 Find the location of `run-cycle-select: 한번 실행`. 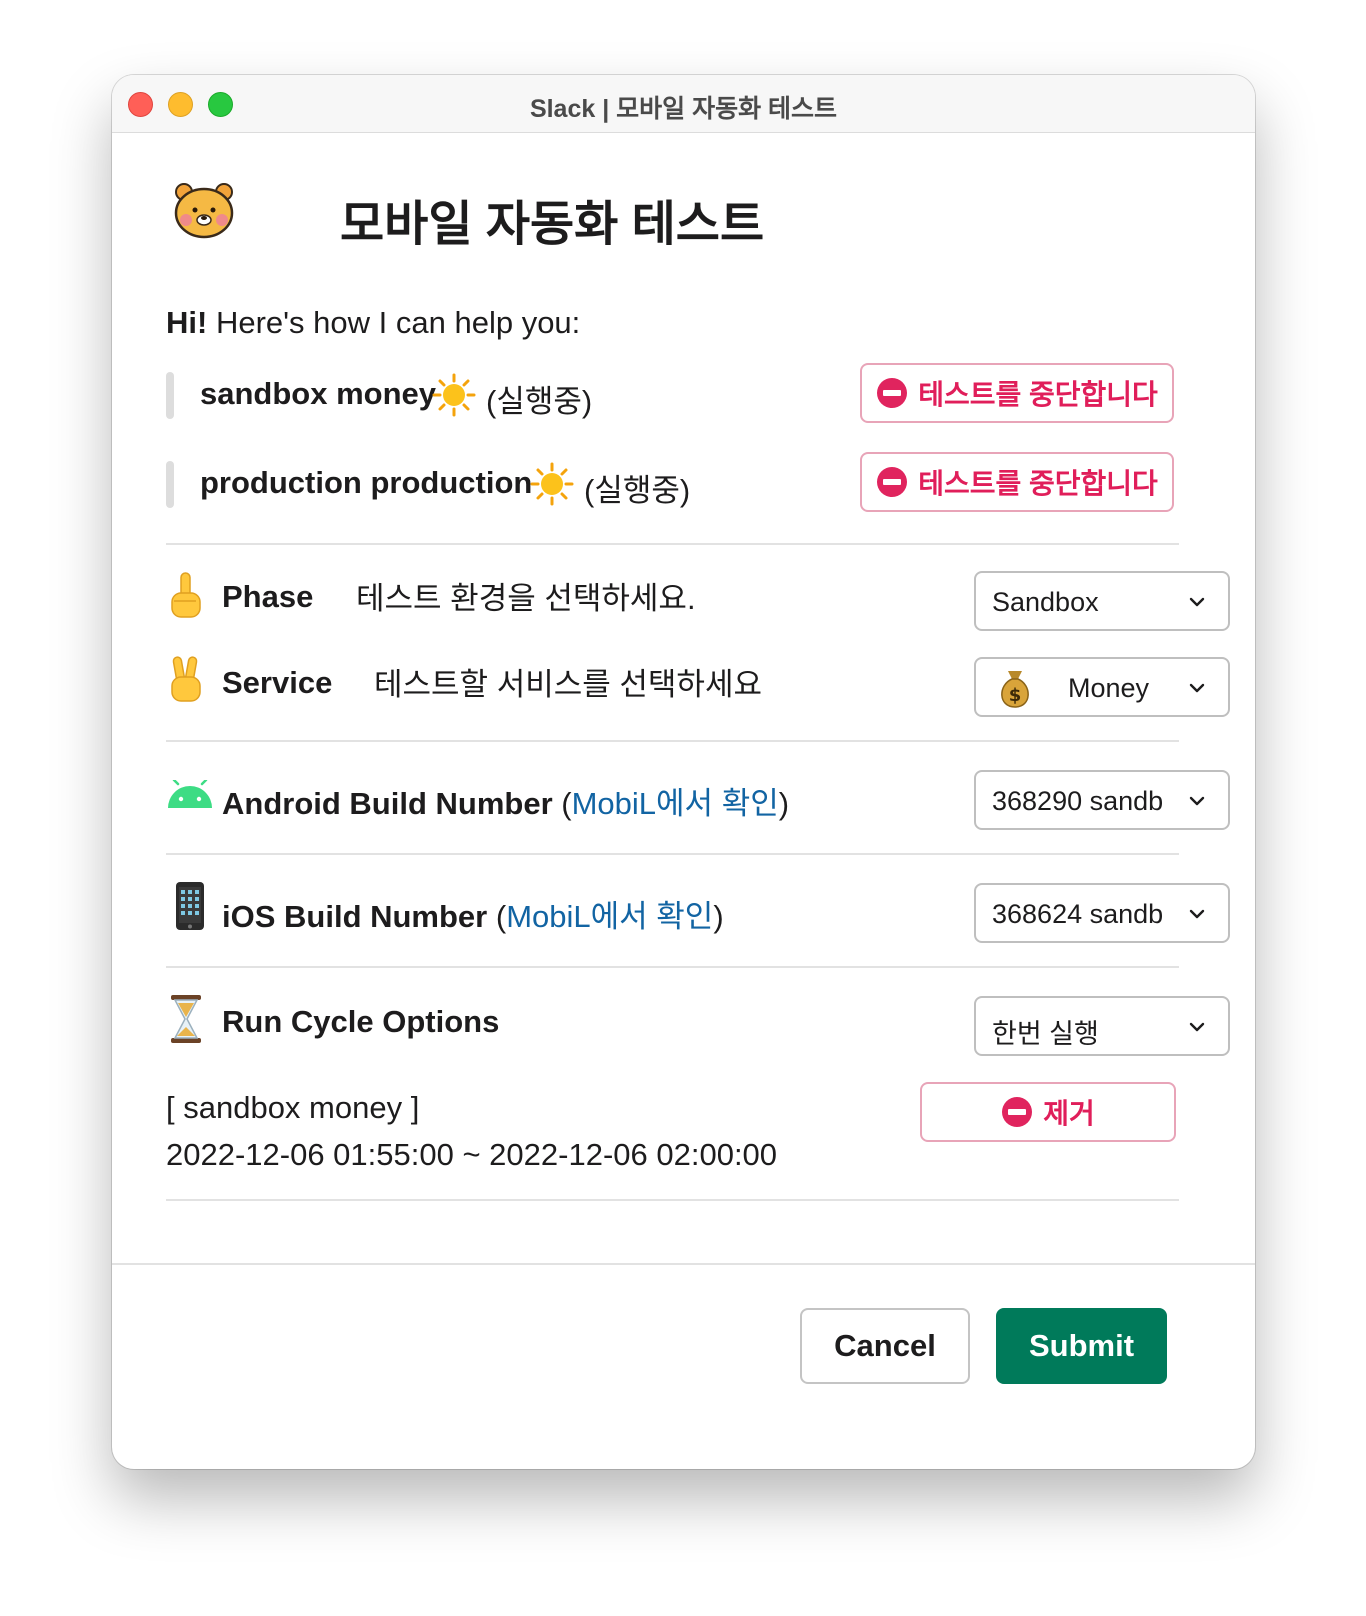

run-cycle-select: 한번 실행 is located at coordinates (1102, 1026).